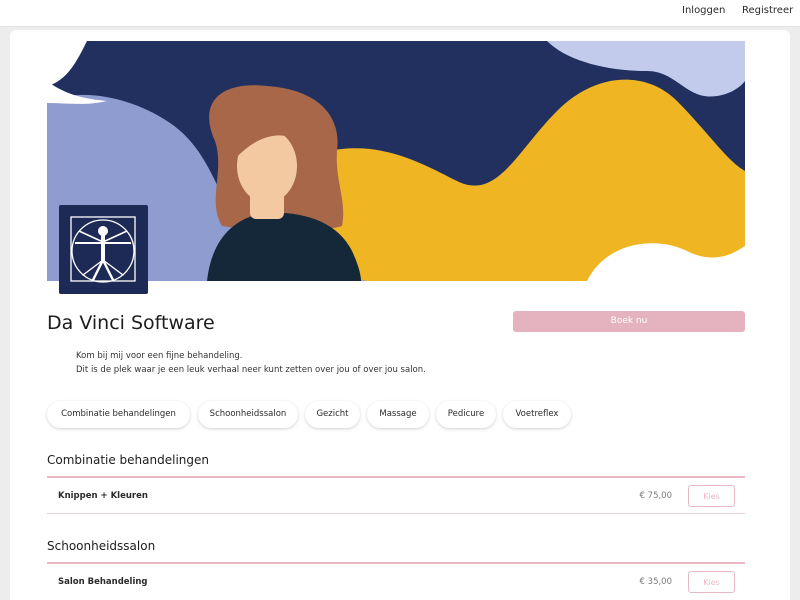 This screenshot has width=800, height=600. What do you see at coordinates (629, 321) in the screenshot?
I see `book-now-button: Boek nu` at bounding box center [629, 321].